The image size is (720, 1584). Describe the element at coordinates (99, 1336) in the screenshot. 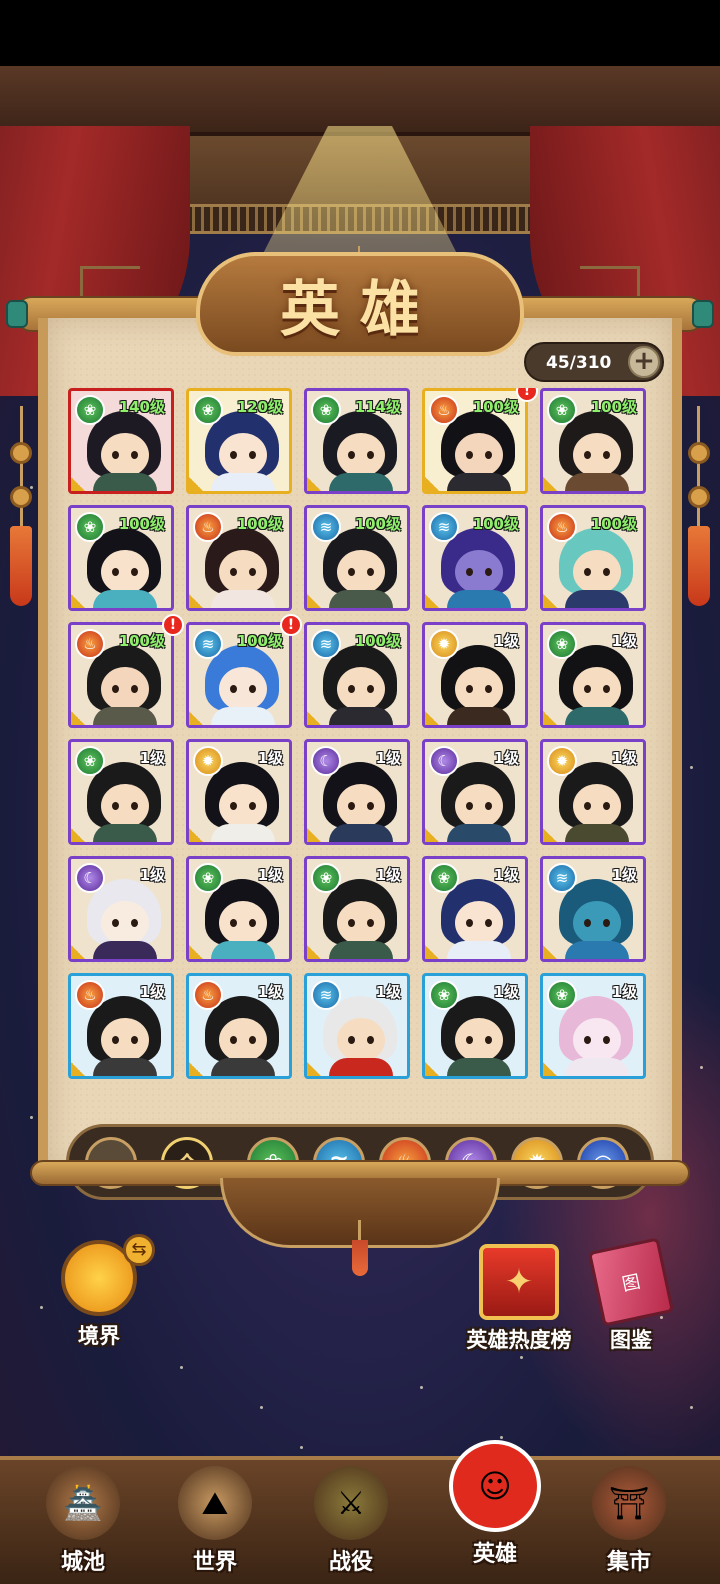

I see `realm-label: 境界` at that location.